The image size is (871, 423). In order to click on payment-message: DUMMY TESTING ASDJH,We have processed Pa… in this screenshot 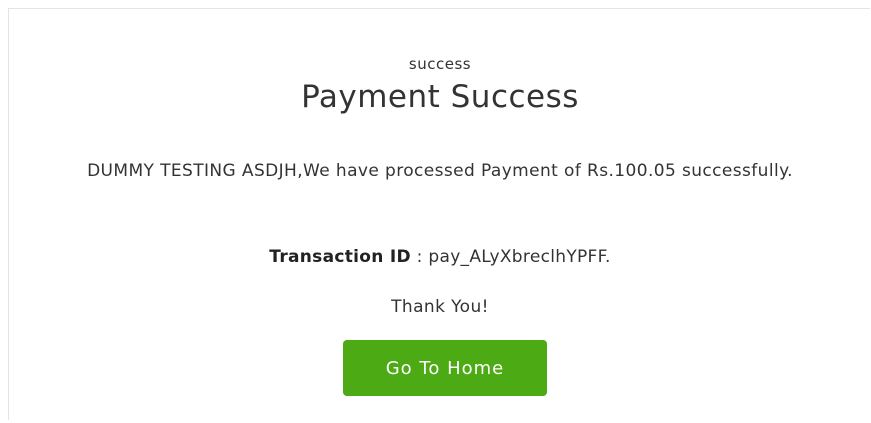, I will do `click(440, 171)`.